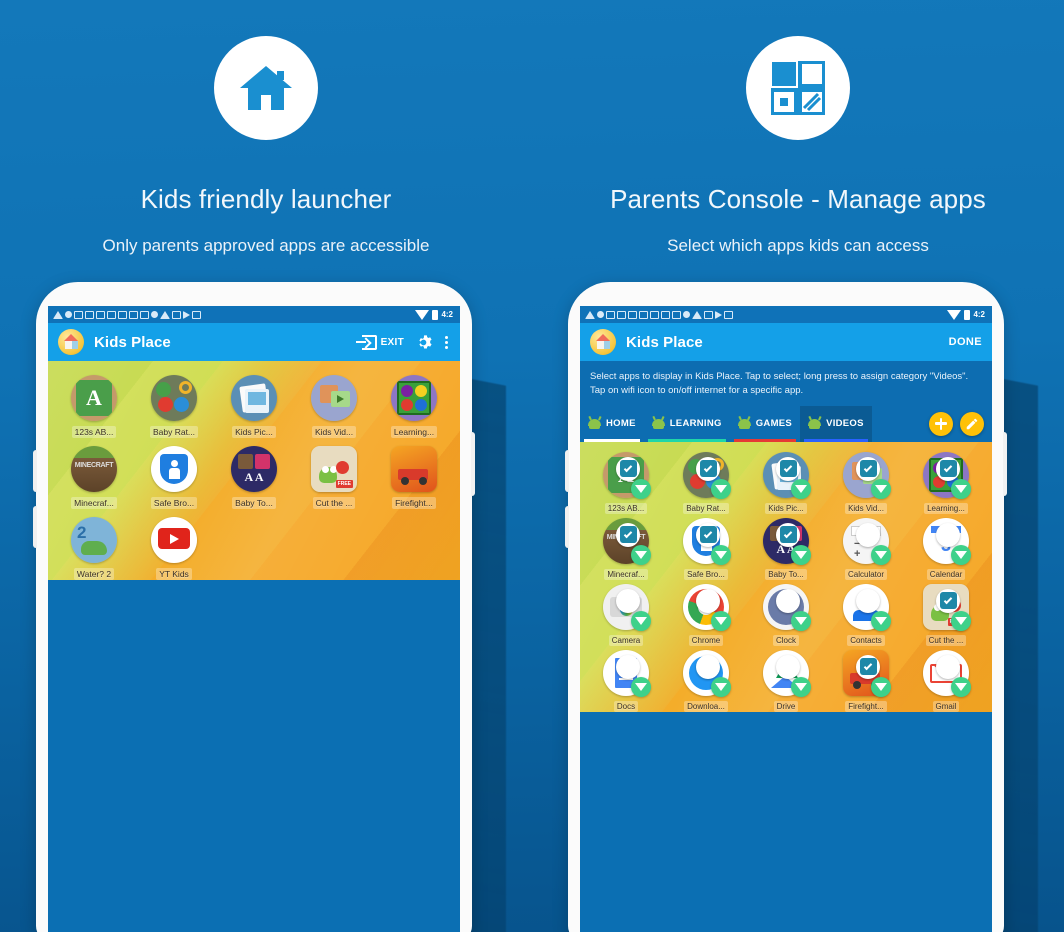  What do you see at coordinates (446, 342) in the screenshot?
I see `overflow-menu-icon` at bounding box center [446, 342].